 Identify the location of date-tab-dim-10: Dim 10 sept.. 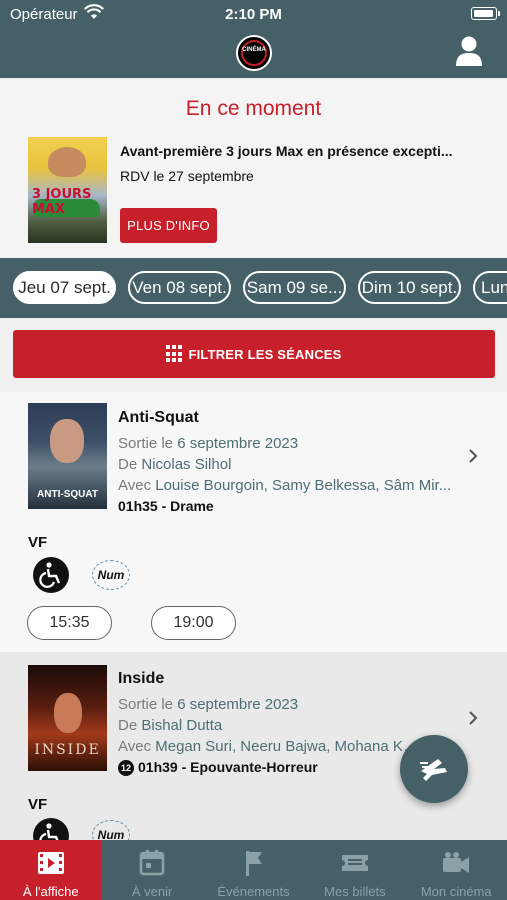
(409, 287).